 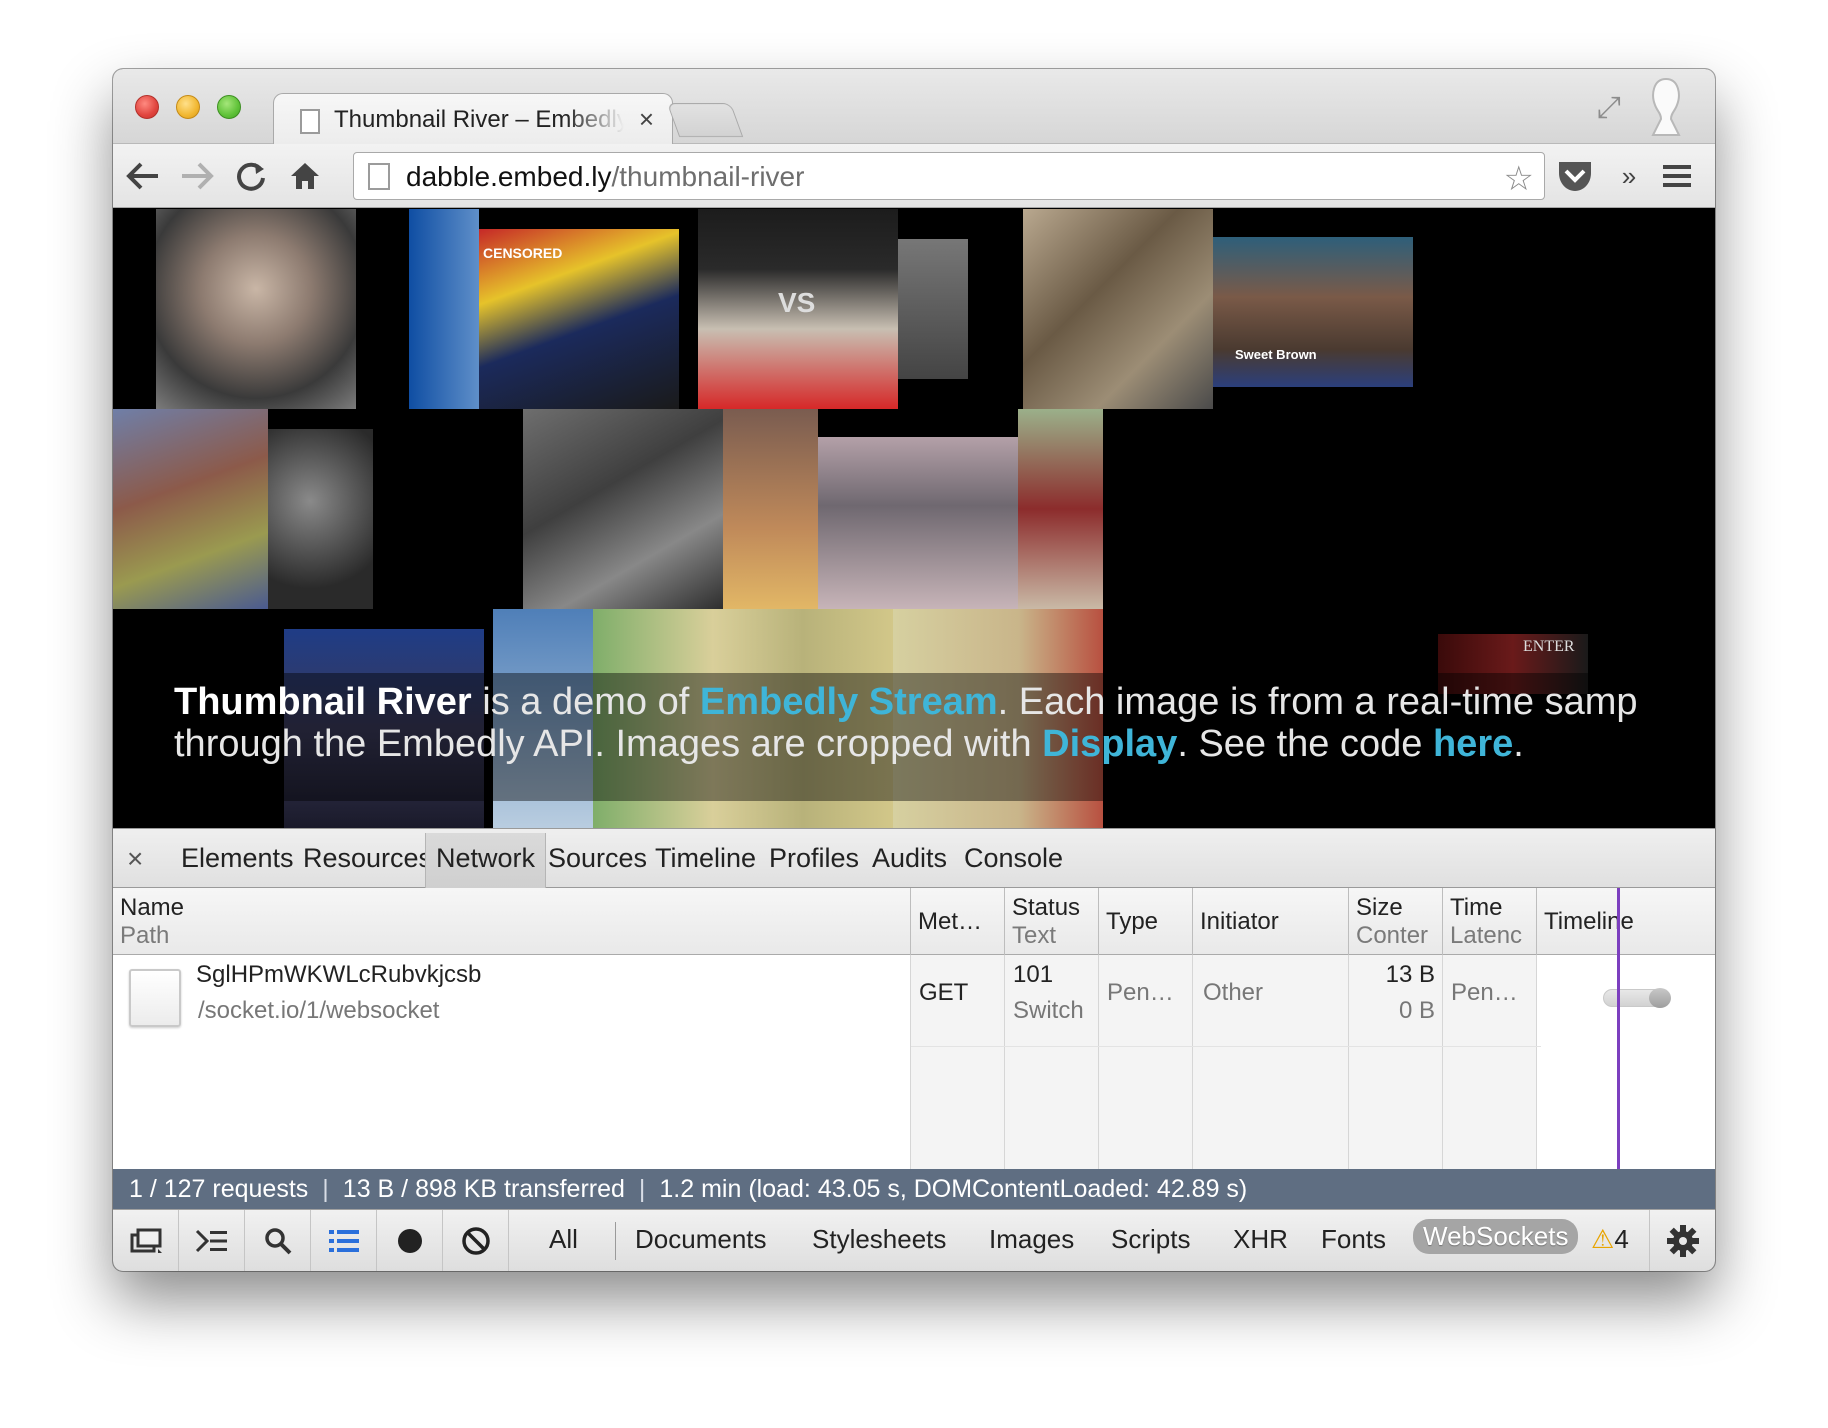 I want to click on embedly-stream-link: Embedly Stream, so click(x=849, y=702).